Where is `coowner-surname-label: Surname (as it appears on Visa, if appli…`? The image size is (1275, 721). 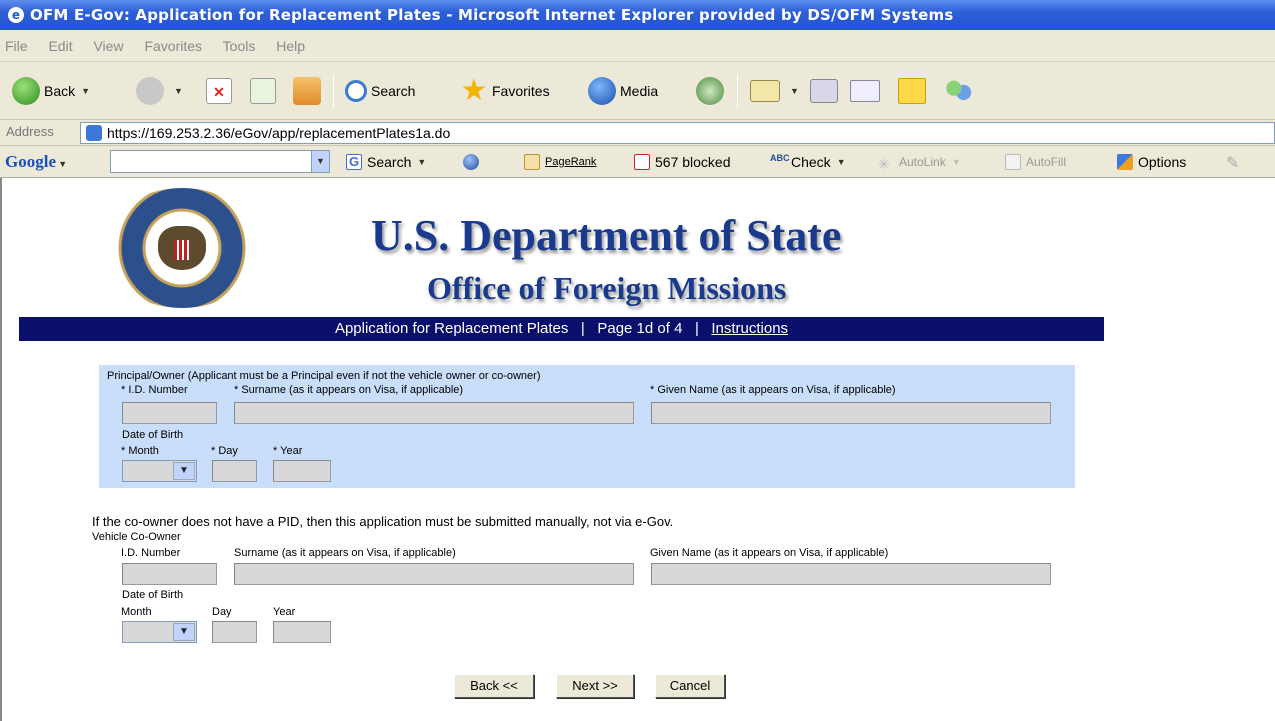 coowner-surname-label: Surname (as it appears on Visa, if appli… is located at coordinates (345, 553).